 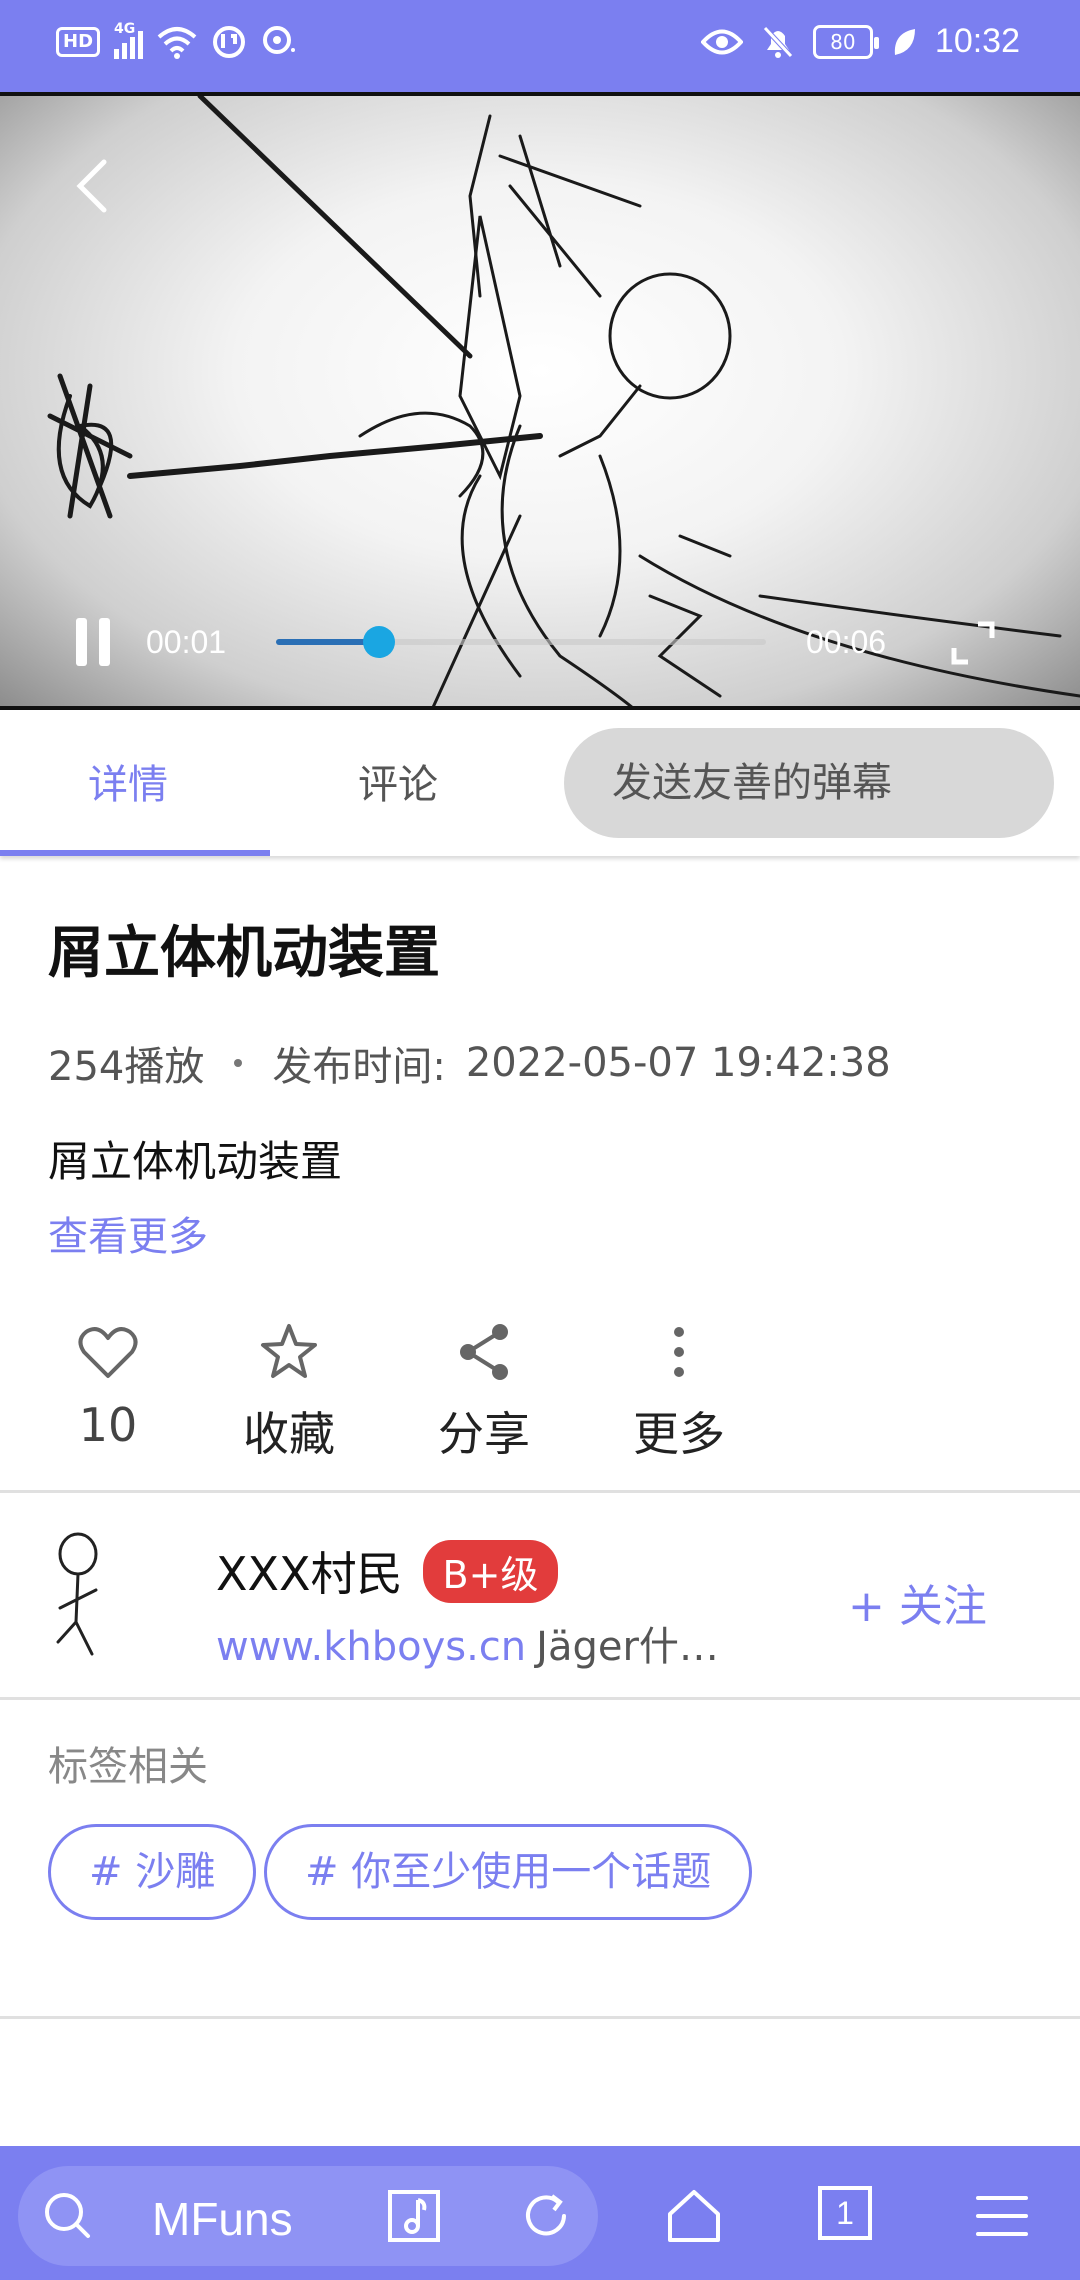 What do you see at coordinates (186, 642) in the screenshot?
I see `current-time: 00:01` at bounding box center [186, 642].